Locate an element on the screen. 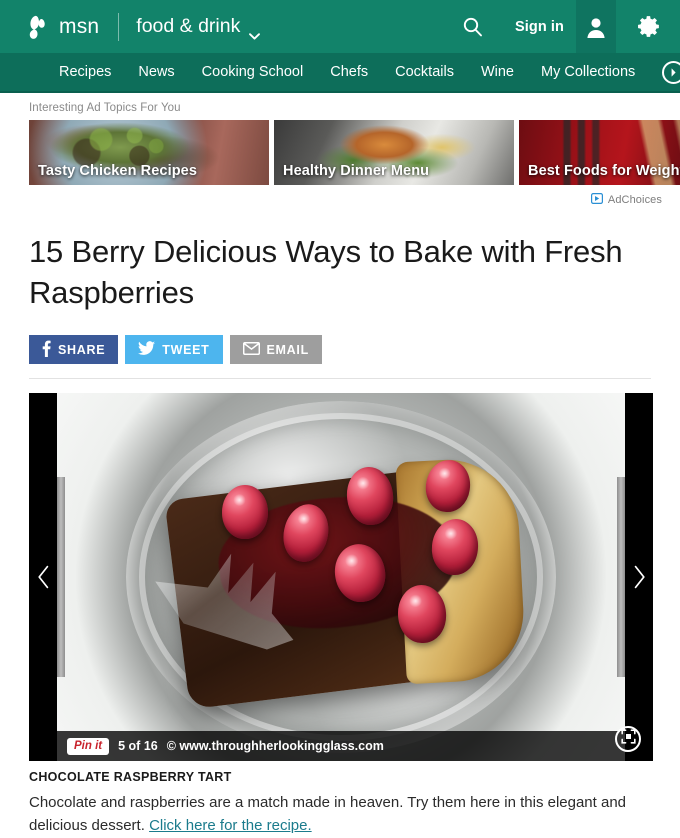 The image size is (680, 838). caption-title: CHOCOLATE RASPBERRY TART is located at coordinates (130, 777).